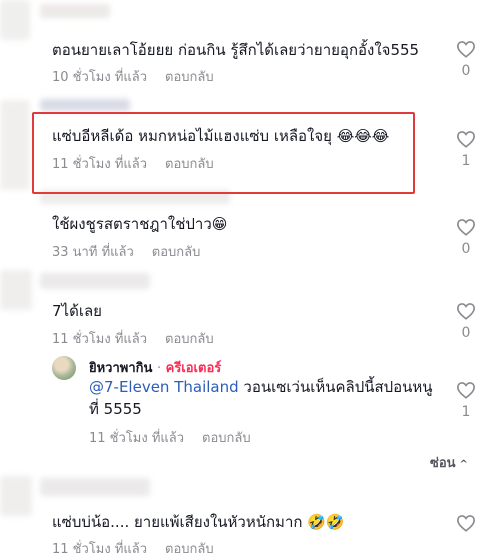  Describe the element at coordinates (100, 77) in the screenshot. I see `comment-time: 10 ชั่วโมง ที่แล้ว` at that location.